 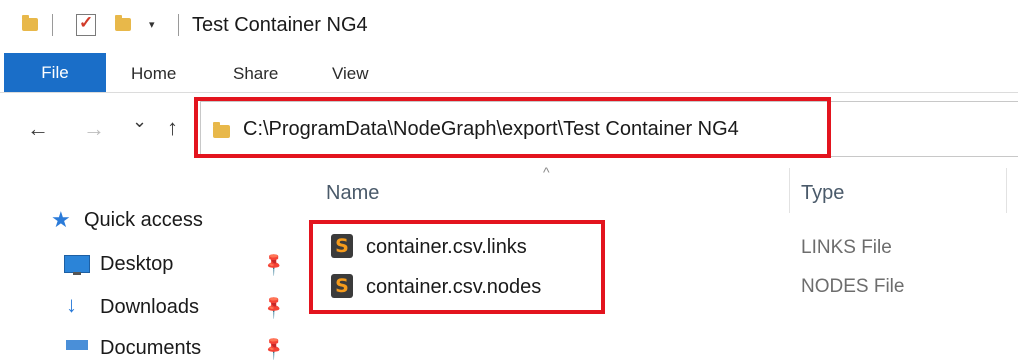 I want to click on customize-dropdown-icon: ▾, so click(x=152, y=24).